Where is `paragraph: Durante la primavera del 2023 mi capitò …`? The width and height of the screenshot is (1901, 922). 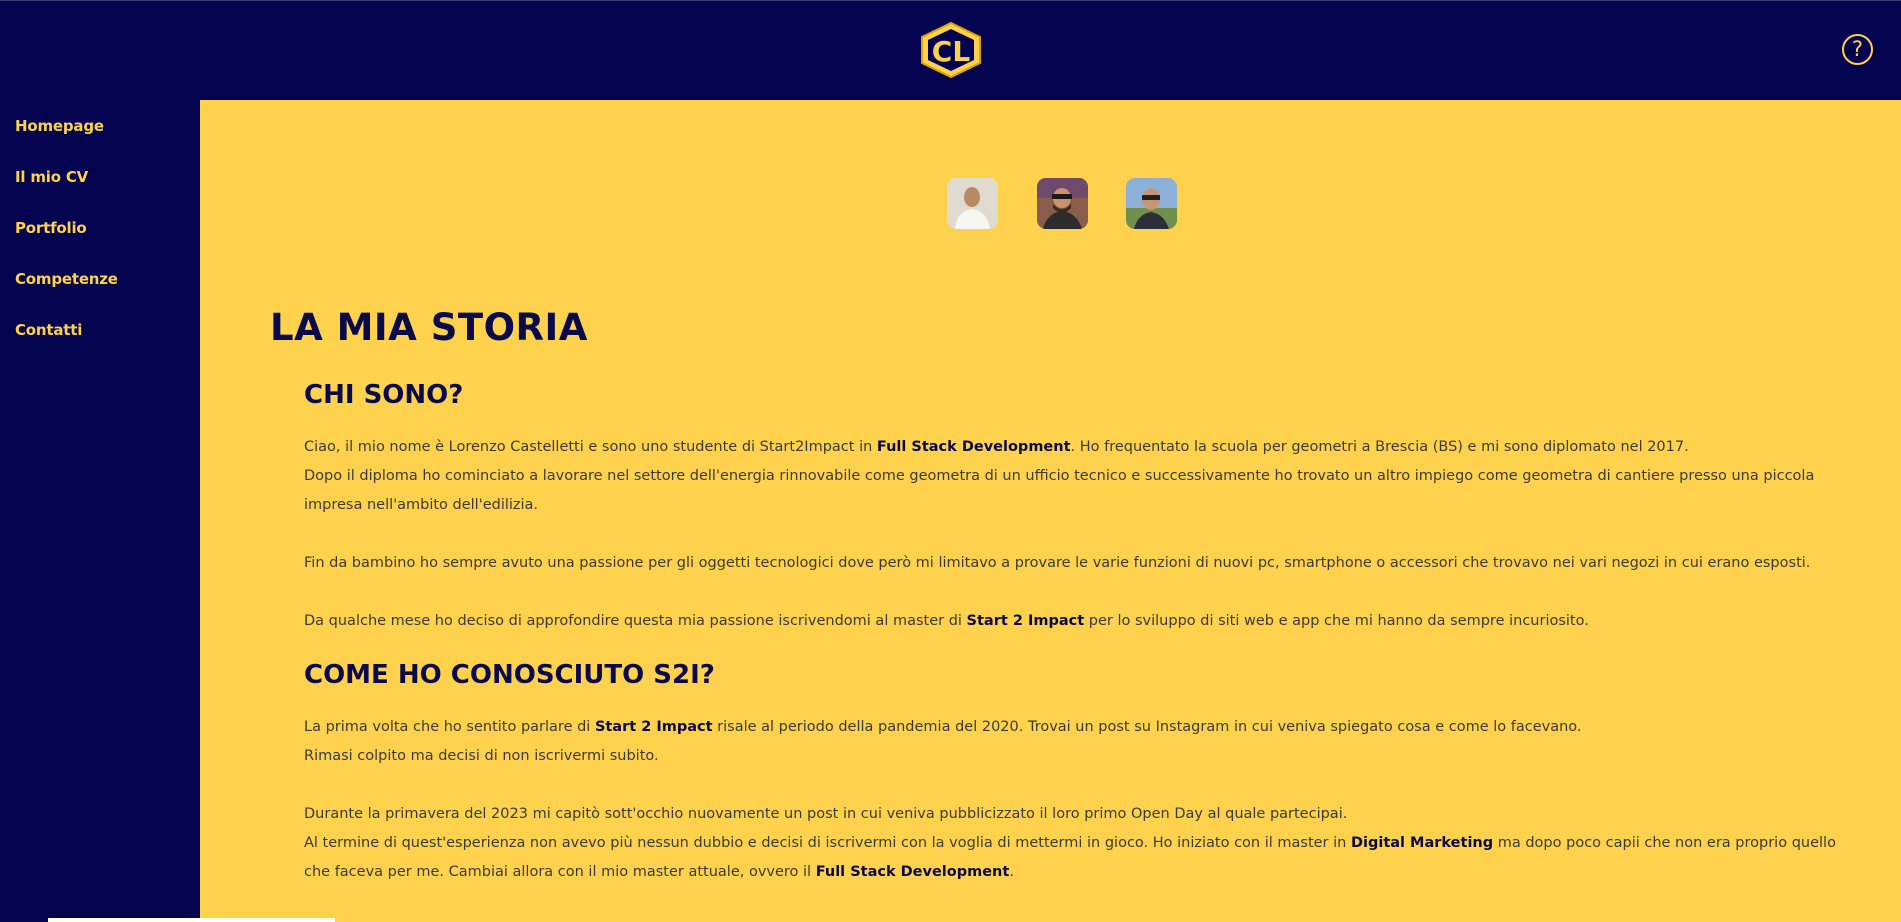 paragraph: Durante la primavera del 2023 mi capitò … is located at coordinates (1070, 843).